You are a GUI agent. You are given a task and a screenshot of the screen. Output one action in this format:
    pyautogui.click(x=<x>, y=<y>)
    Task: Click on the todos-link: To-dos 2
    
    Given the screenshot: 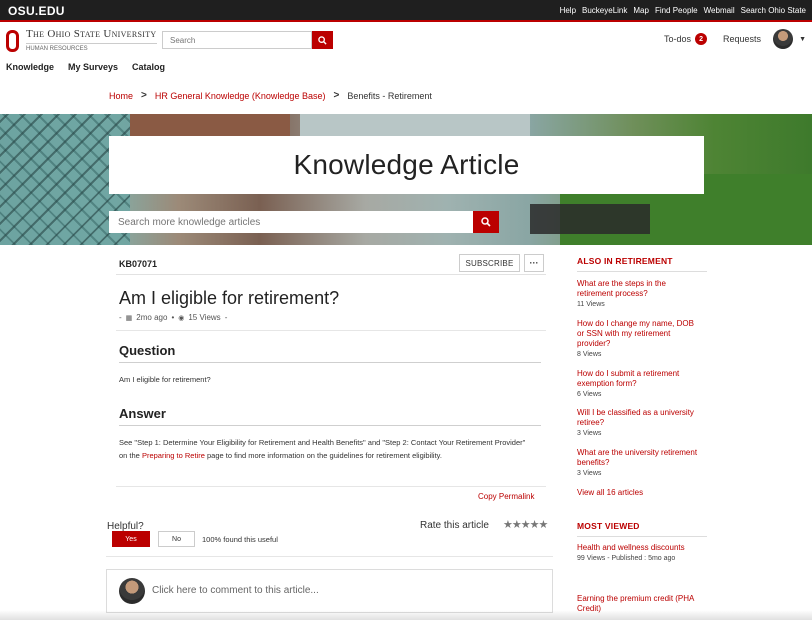 What is the action you would take?
    pyautogui.click(x=686, y=39)
    